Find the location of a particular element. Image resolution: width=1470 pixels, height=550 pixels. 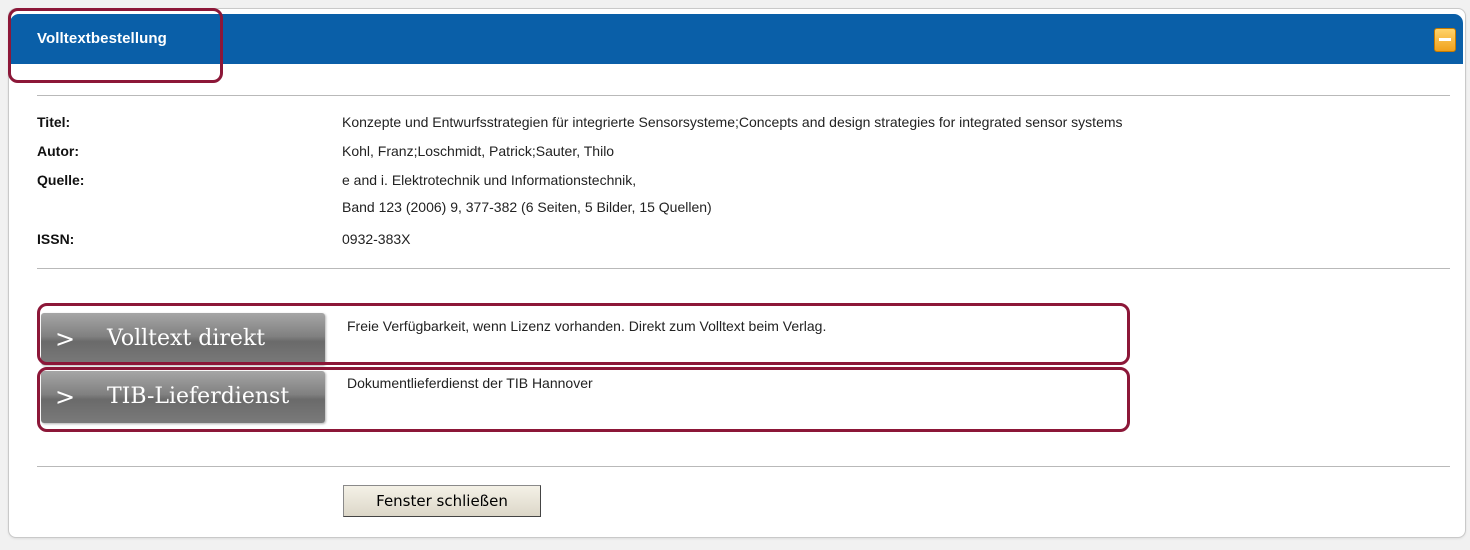

issn-value: 0932-383X is located at coordinates (376, 239).